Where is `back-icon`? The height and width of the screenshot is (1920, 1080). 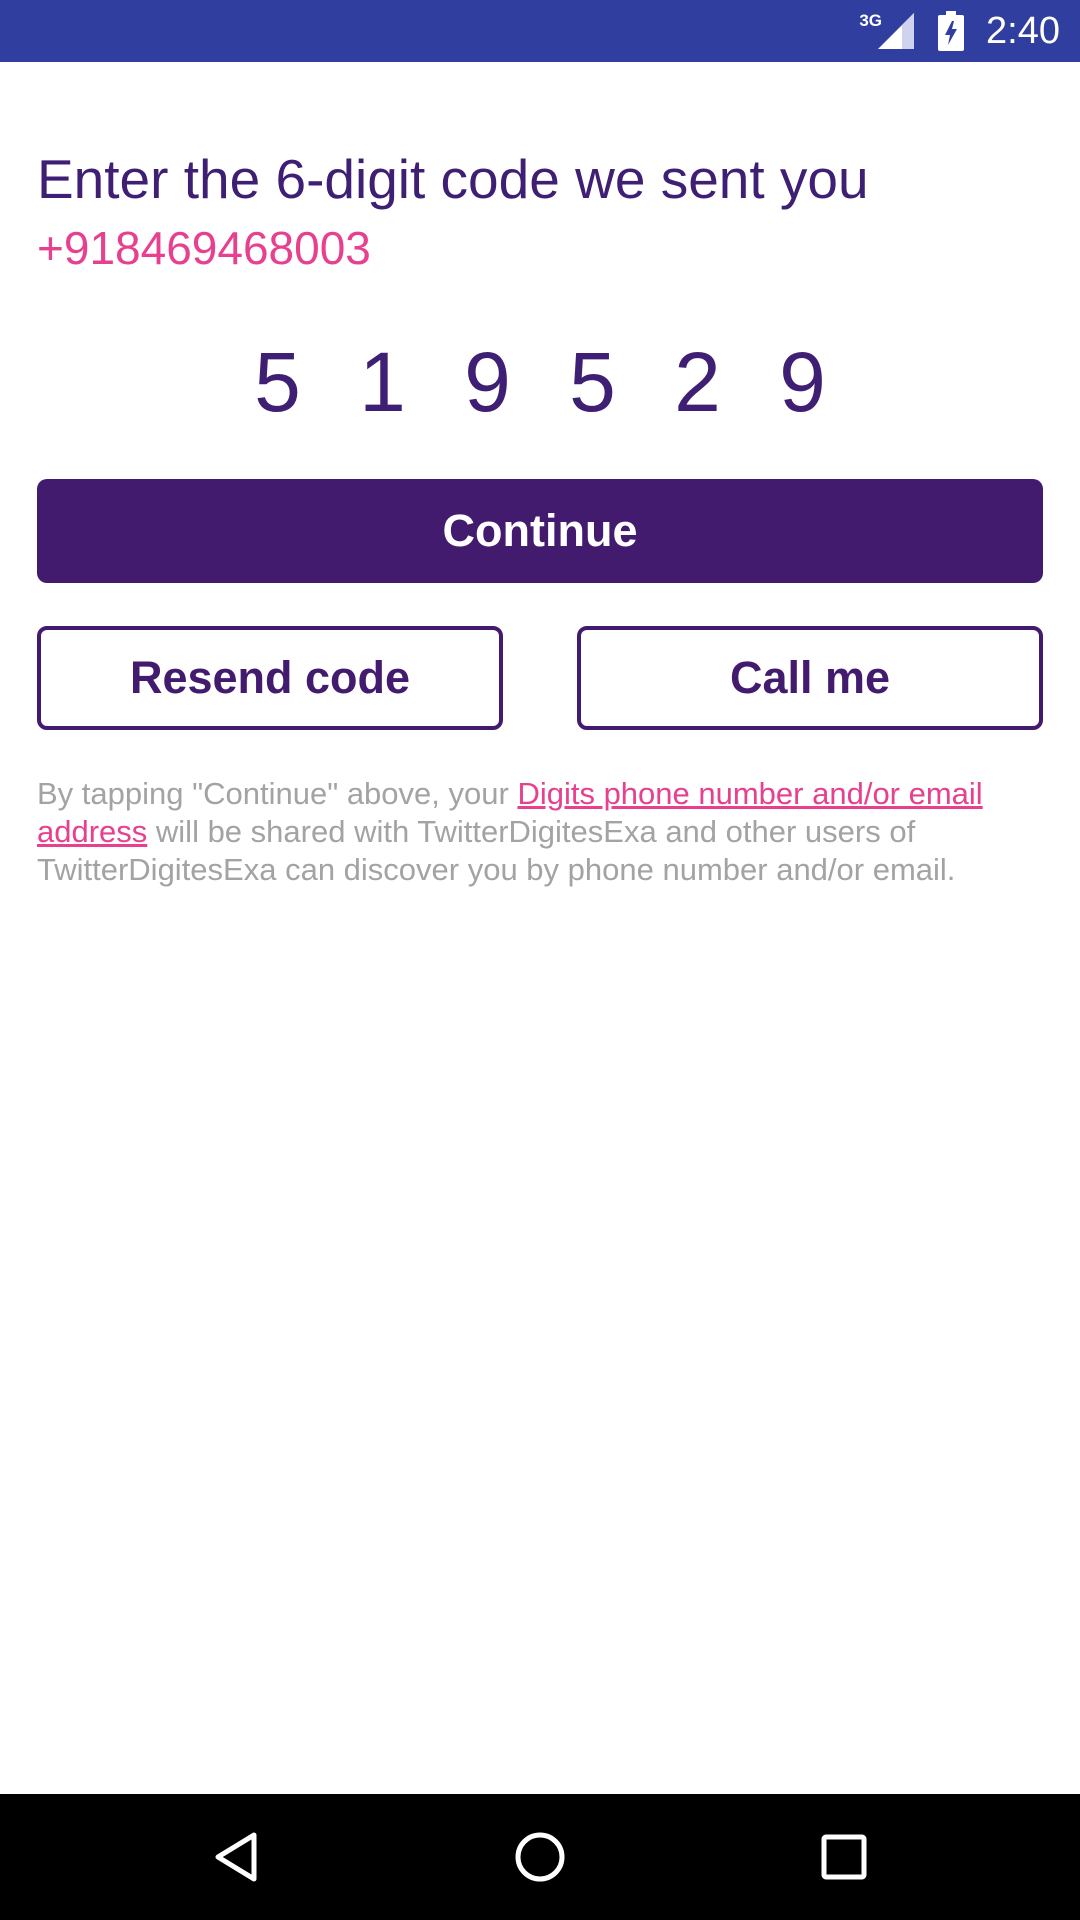
back-icon is located at coordinates (236, 1857).